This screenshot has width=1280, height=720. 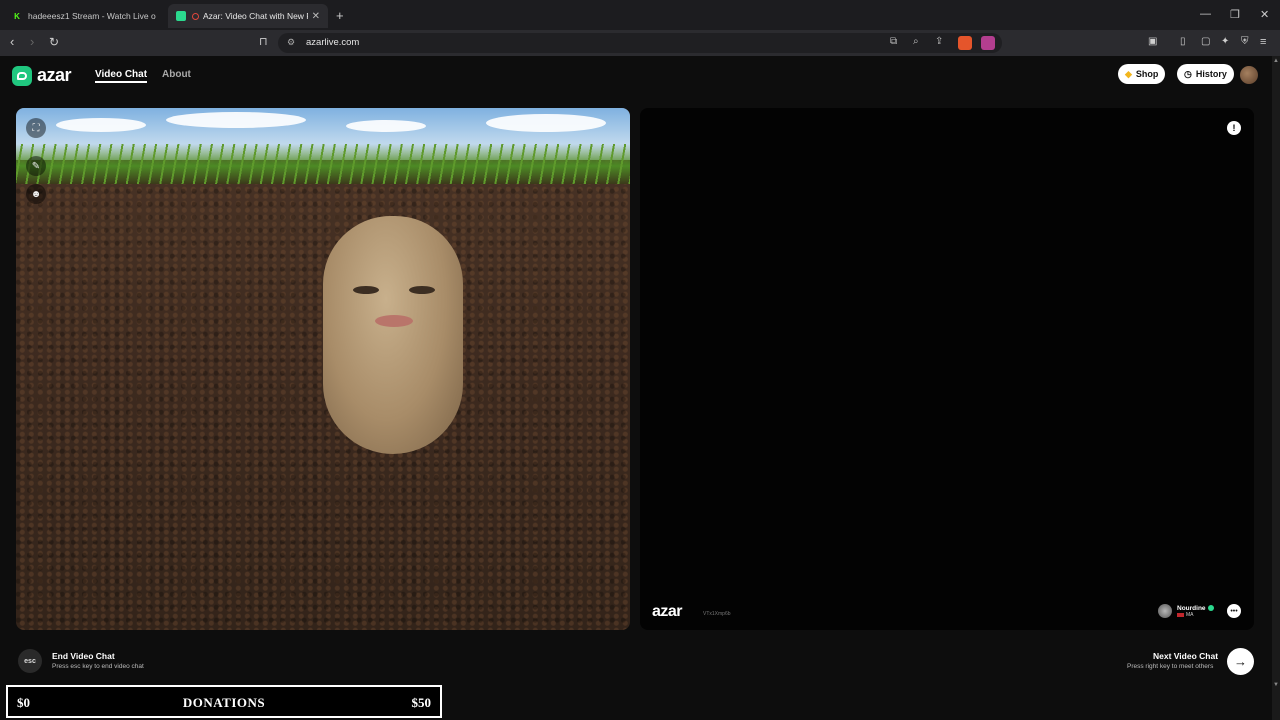 I want to click on magic-wand-icon: ✎, so click(x=36, y=166).